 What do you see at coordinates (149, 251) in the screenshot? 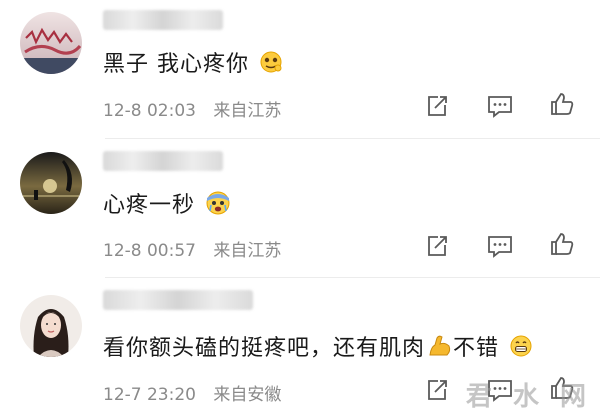
I see `comment-time: 12-8 00:57` at bounding box center [149, 251].